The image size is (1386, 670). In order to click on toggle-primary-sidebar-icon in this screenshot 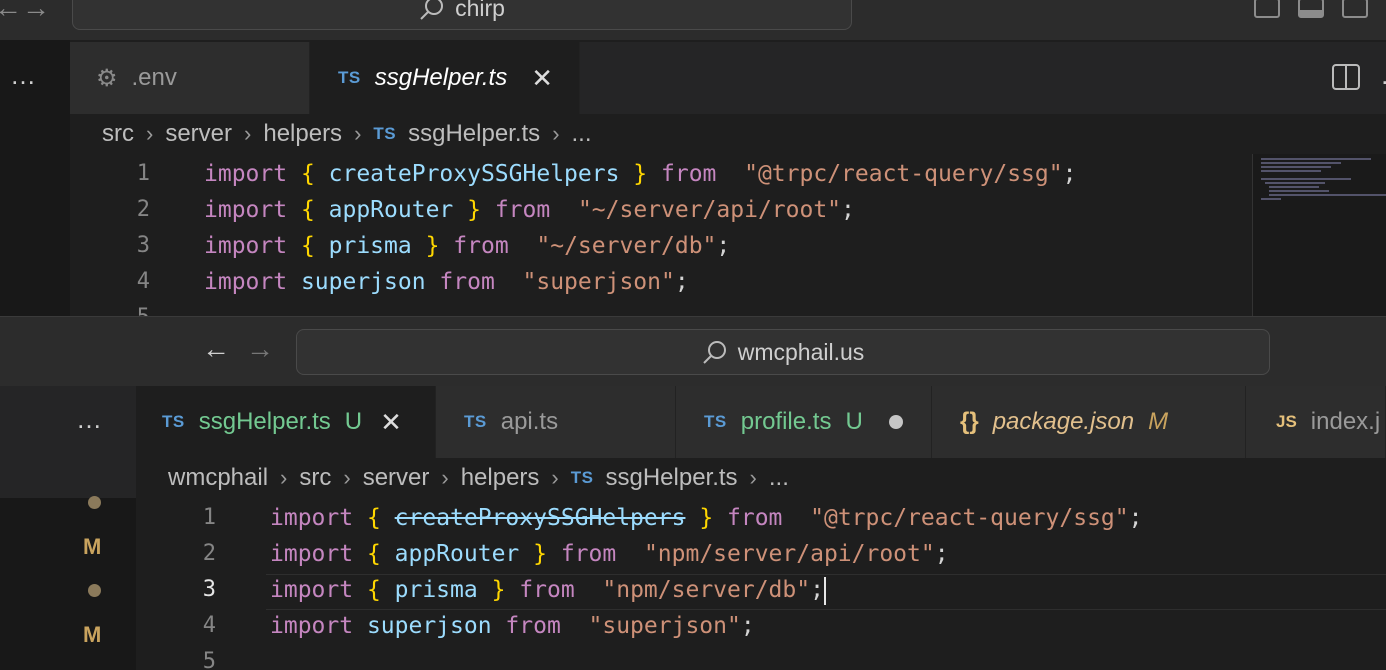, I will do `click(1267, 9)`.